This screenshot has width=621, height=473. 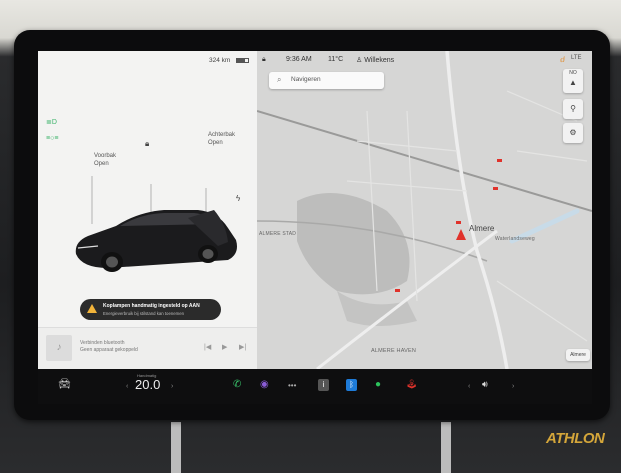 I want to click on camera-icon: ◉, so click(x=264, y=384).